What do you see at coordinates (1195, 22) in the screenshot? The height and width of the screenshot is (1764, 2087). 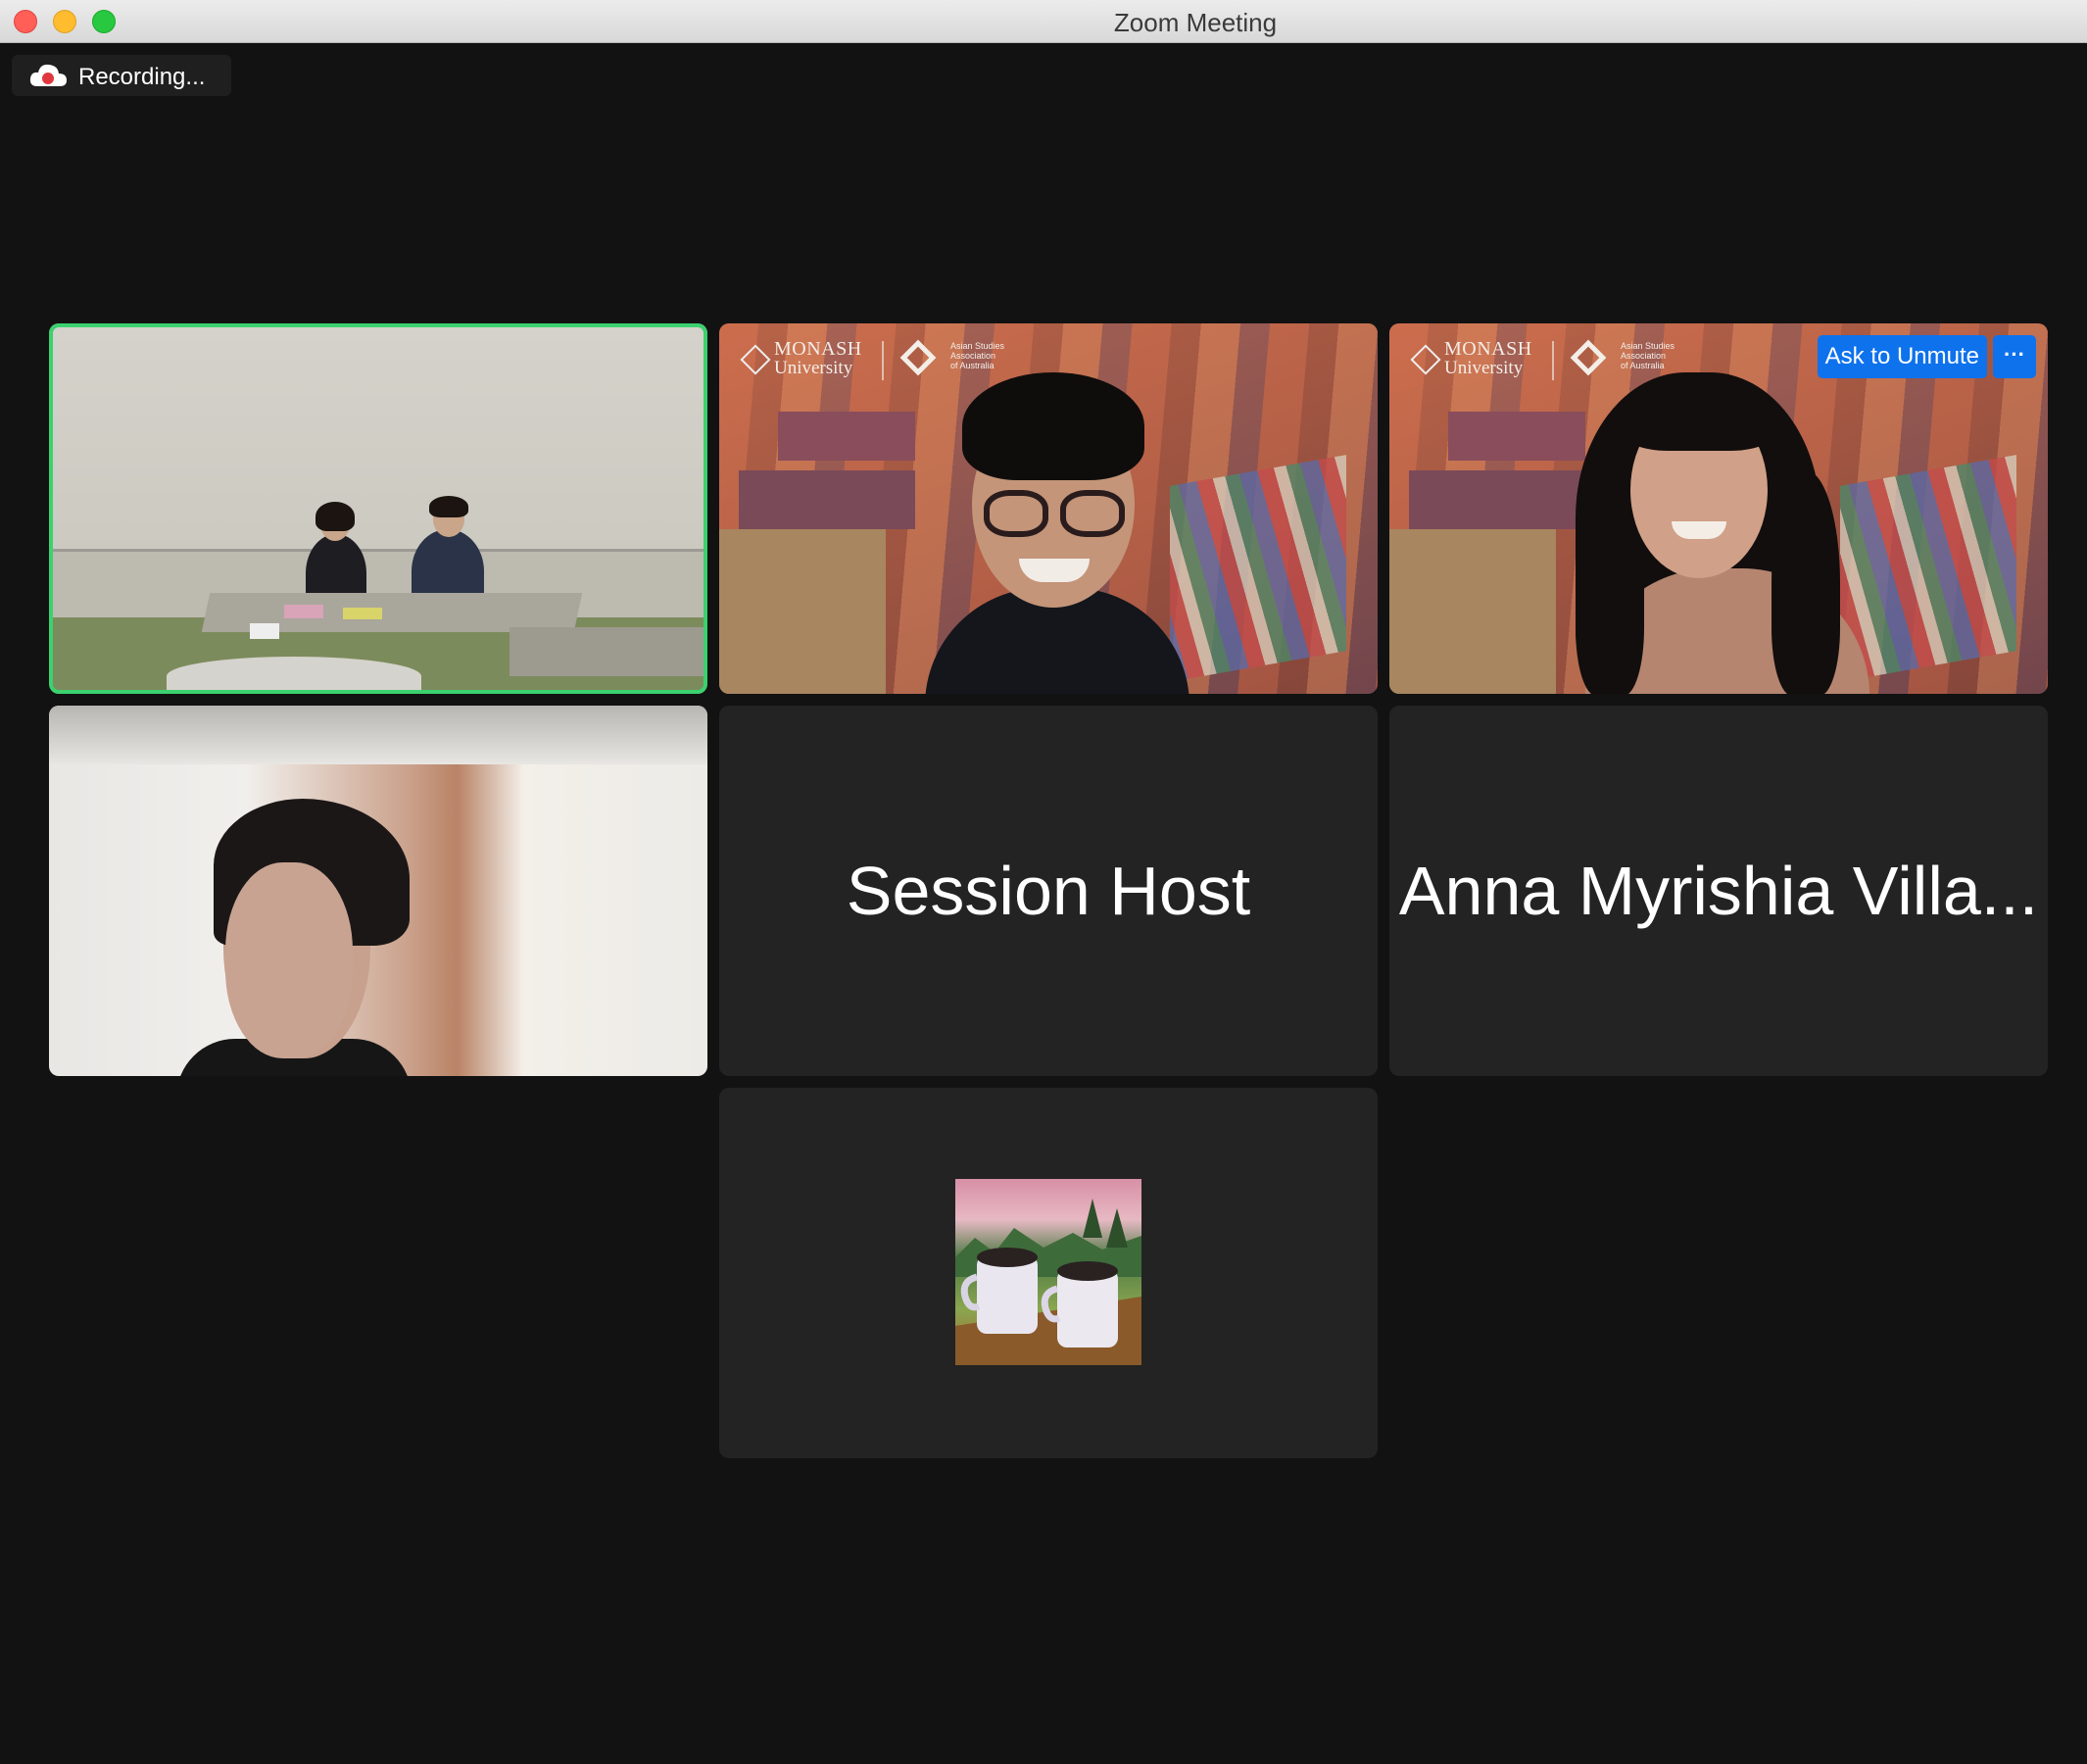 I see `window-title: Zoom Meeting` at bounding box center [1195, 22].